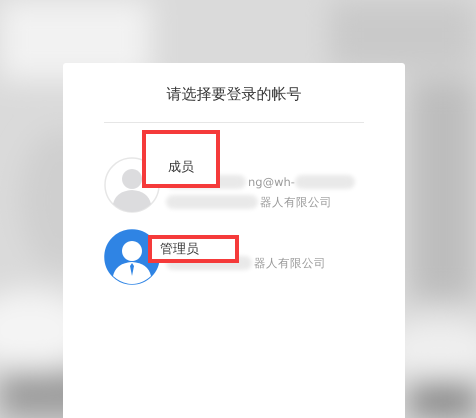  What do you see at coordinates (181, 167) in the screenshot?
I see `account-role: 成员` at bounding box center [181, 167].